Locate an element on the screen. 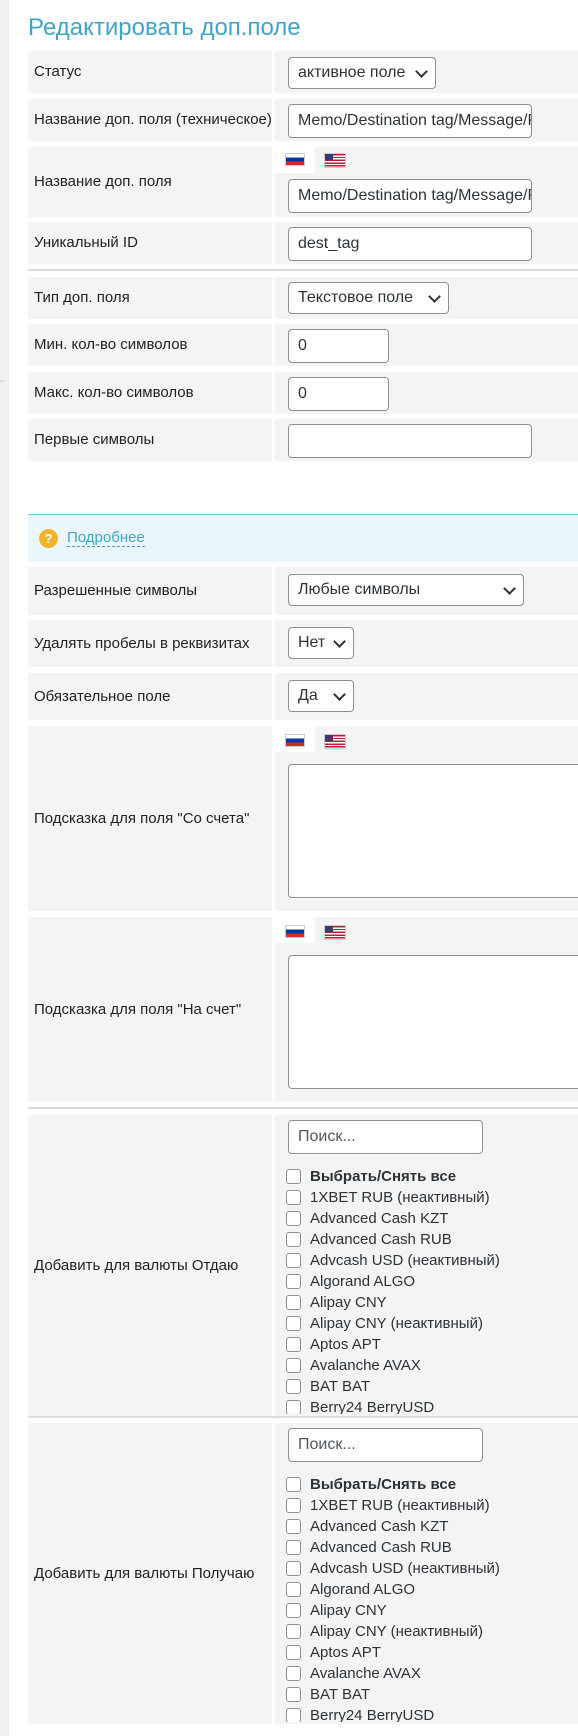  currency-label: 1XBET RUB (неактивный) is located at coordinates (400, 1197).